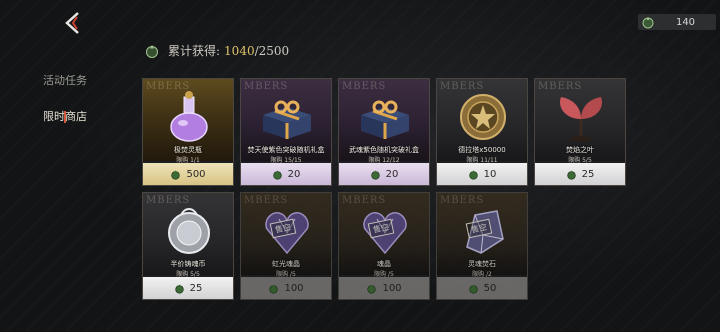 The height and width of the screenshot is (332, 720). Describe the element at coordinates (196, 174) in the screenshot. I see `price-value: 500` at that location.